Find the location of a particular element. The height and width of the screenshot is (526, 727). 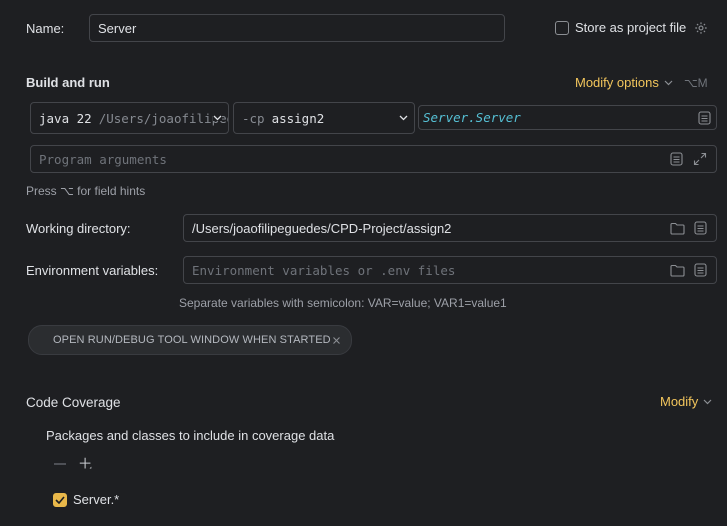

name-input-value: Server is located at coordinates (117, 28).